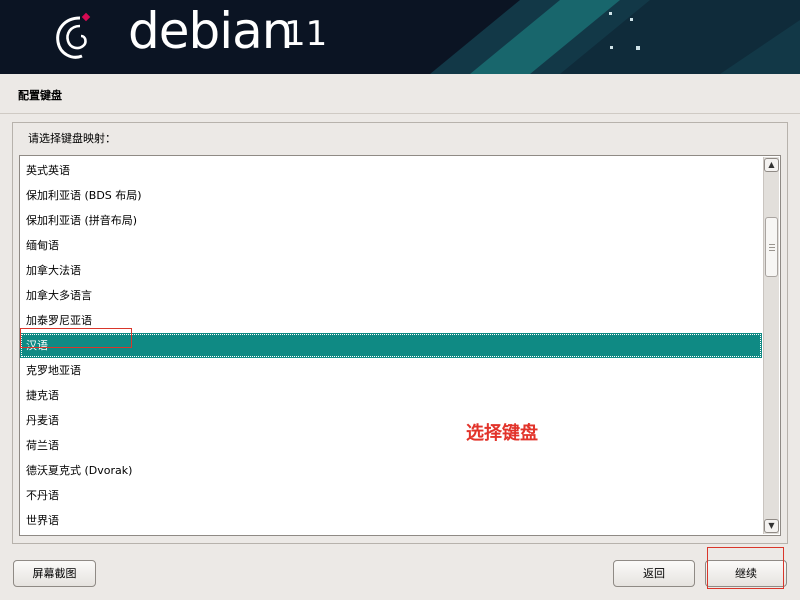 This screenshot has width=800, height=600. Describe the element at coordinates (391, 495) in the screenshot. I see `list-item: 不丹语` at that location.